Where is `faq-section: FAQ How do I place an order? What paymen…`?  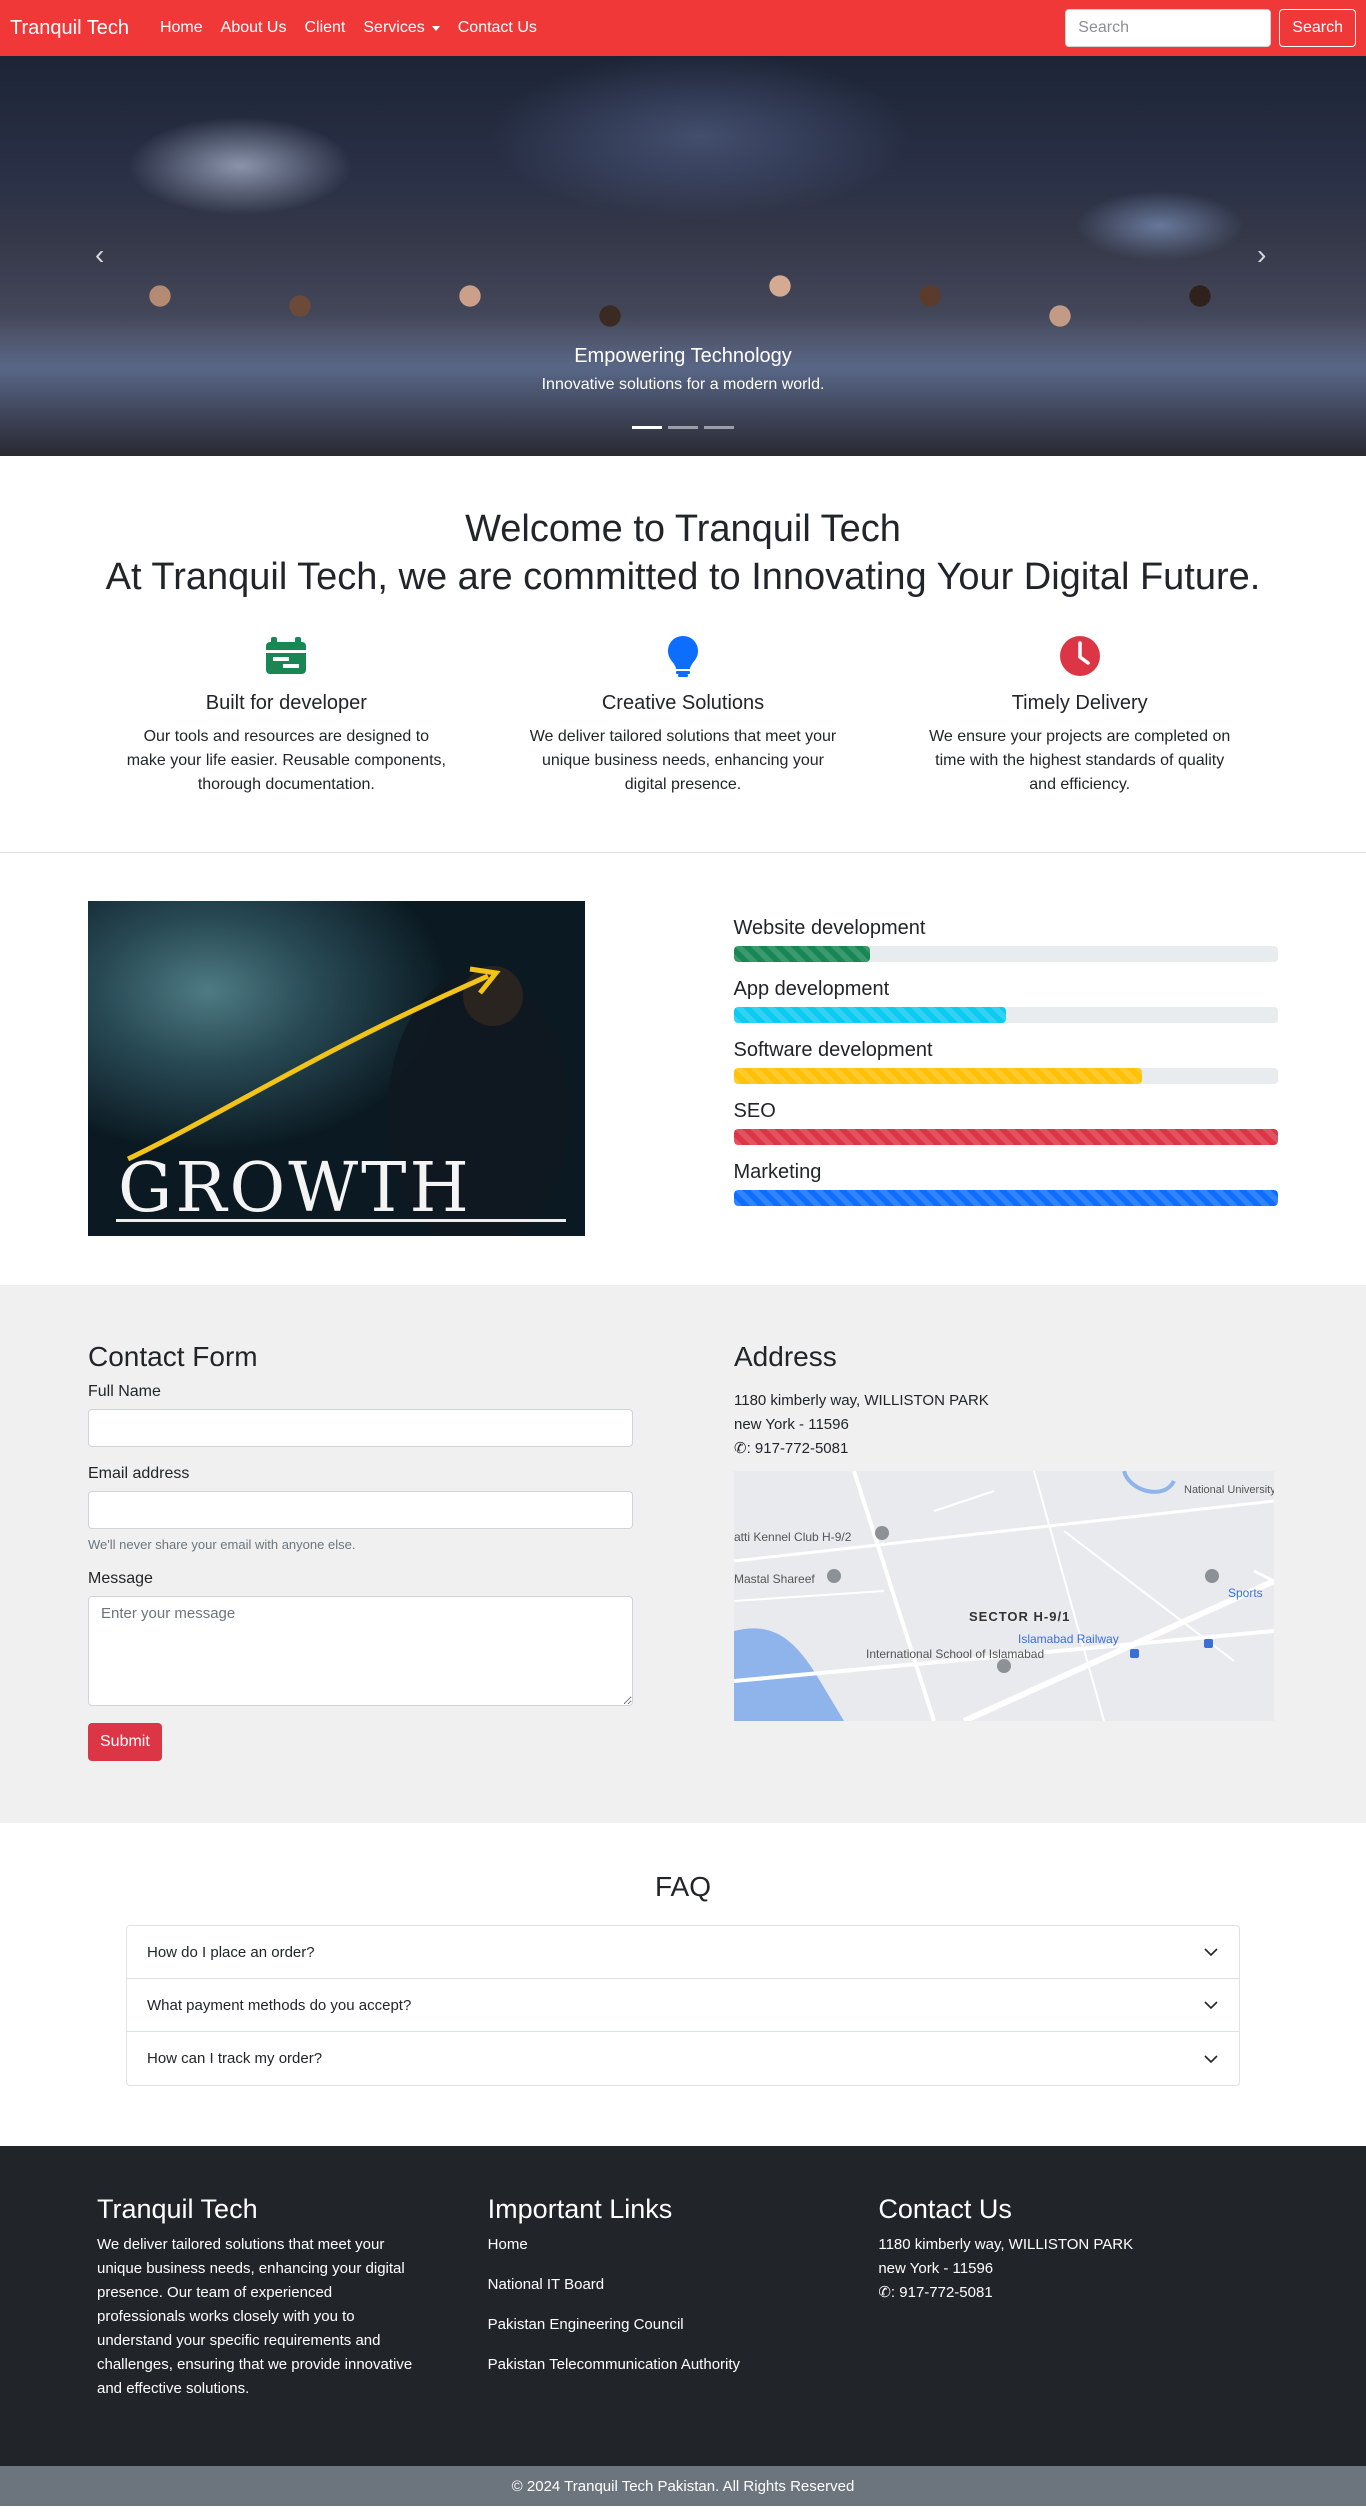 faq-section: FAQ How do I place an order? What paymen… is located at coordinates (683, 1984).